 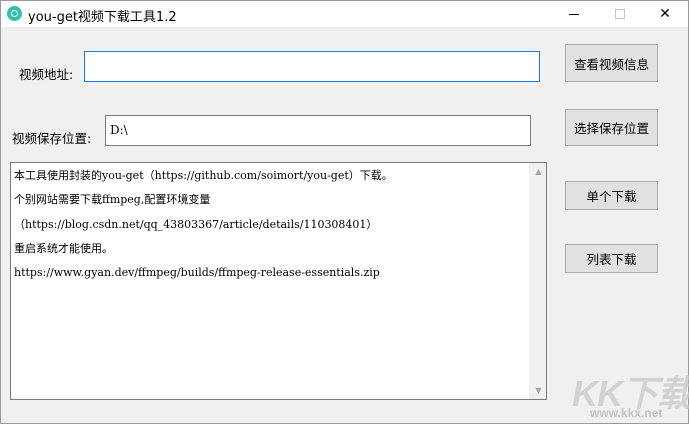 What do you see at coordinates (46, 74) in the screenshot?
I see `video-url-label: 视频地址:` at bounding box center [46, 74].